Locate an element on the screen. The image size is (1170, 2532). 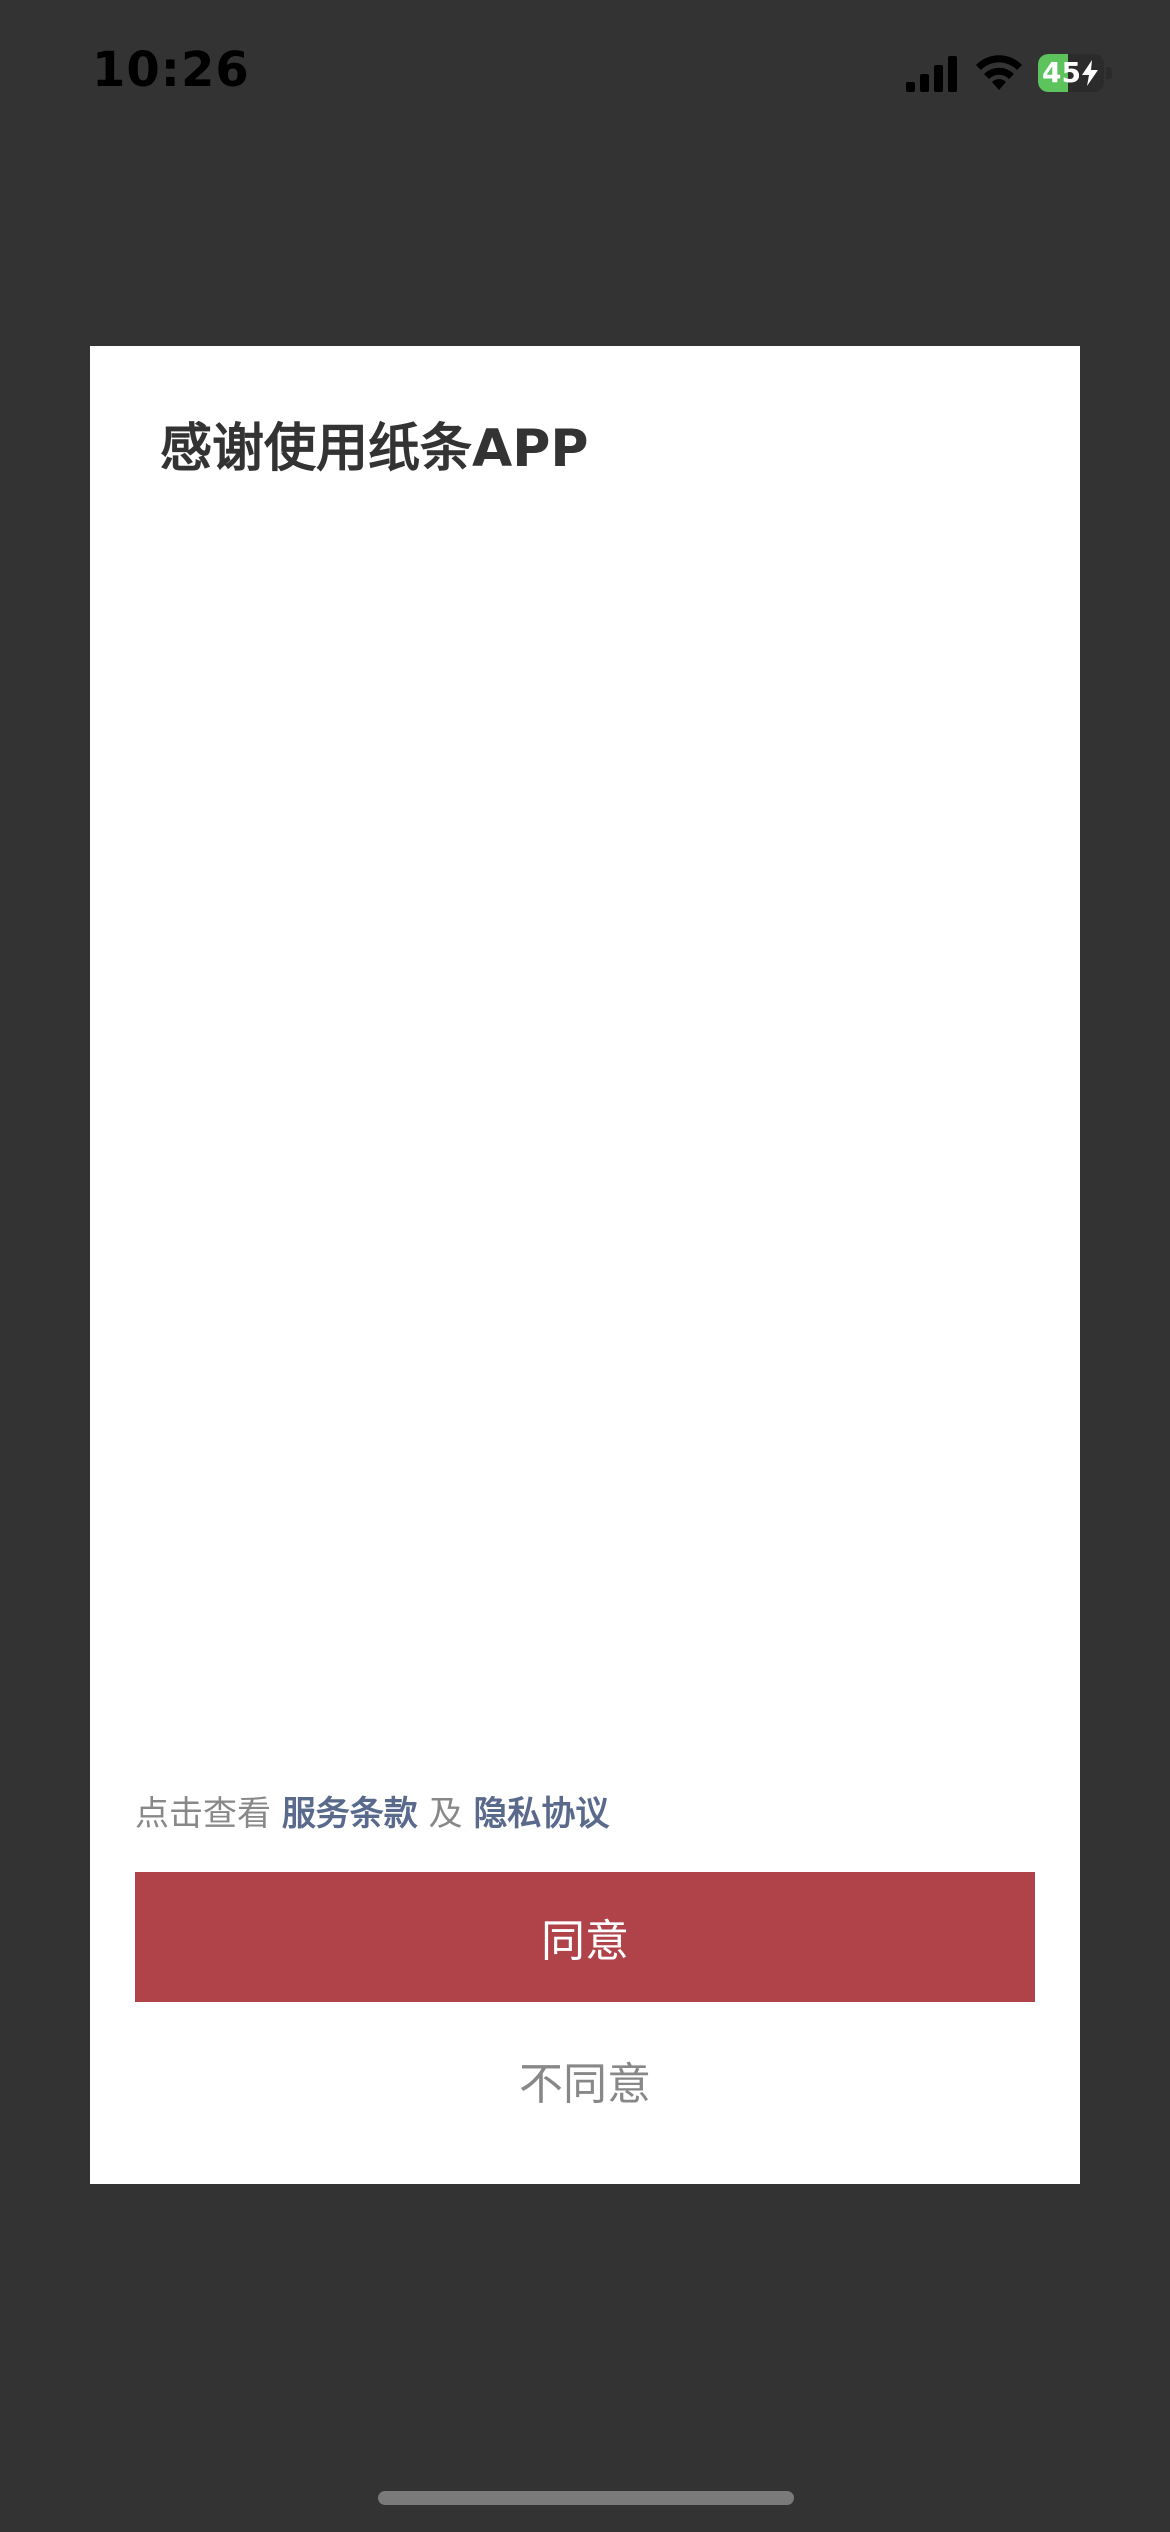
service-terms-link: 服务条款 is located at coordinates (350, 1814).